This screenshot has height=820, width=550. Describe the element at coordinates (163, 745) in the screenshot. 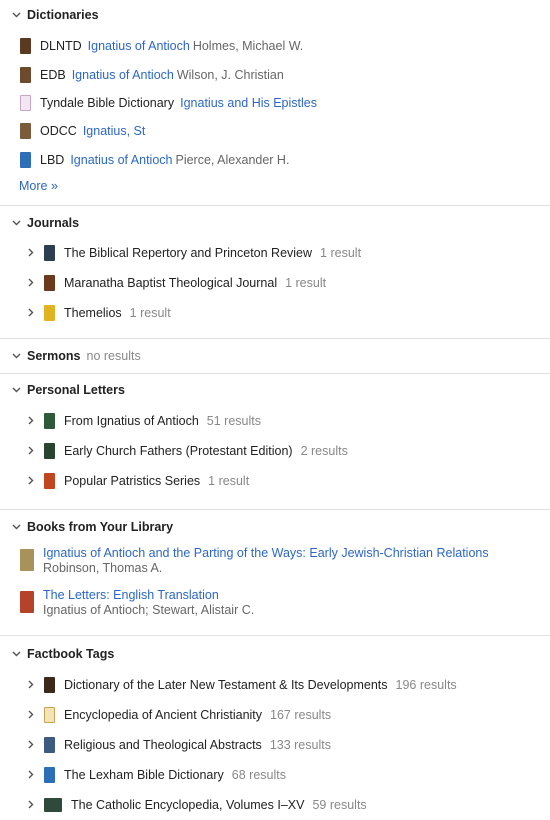

I see `resource-title: Religious and Theological Abstracts` at that location.